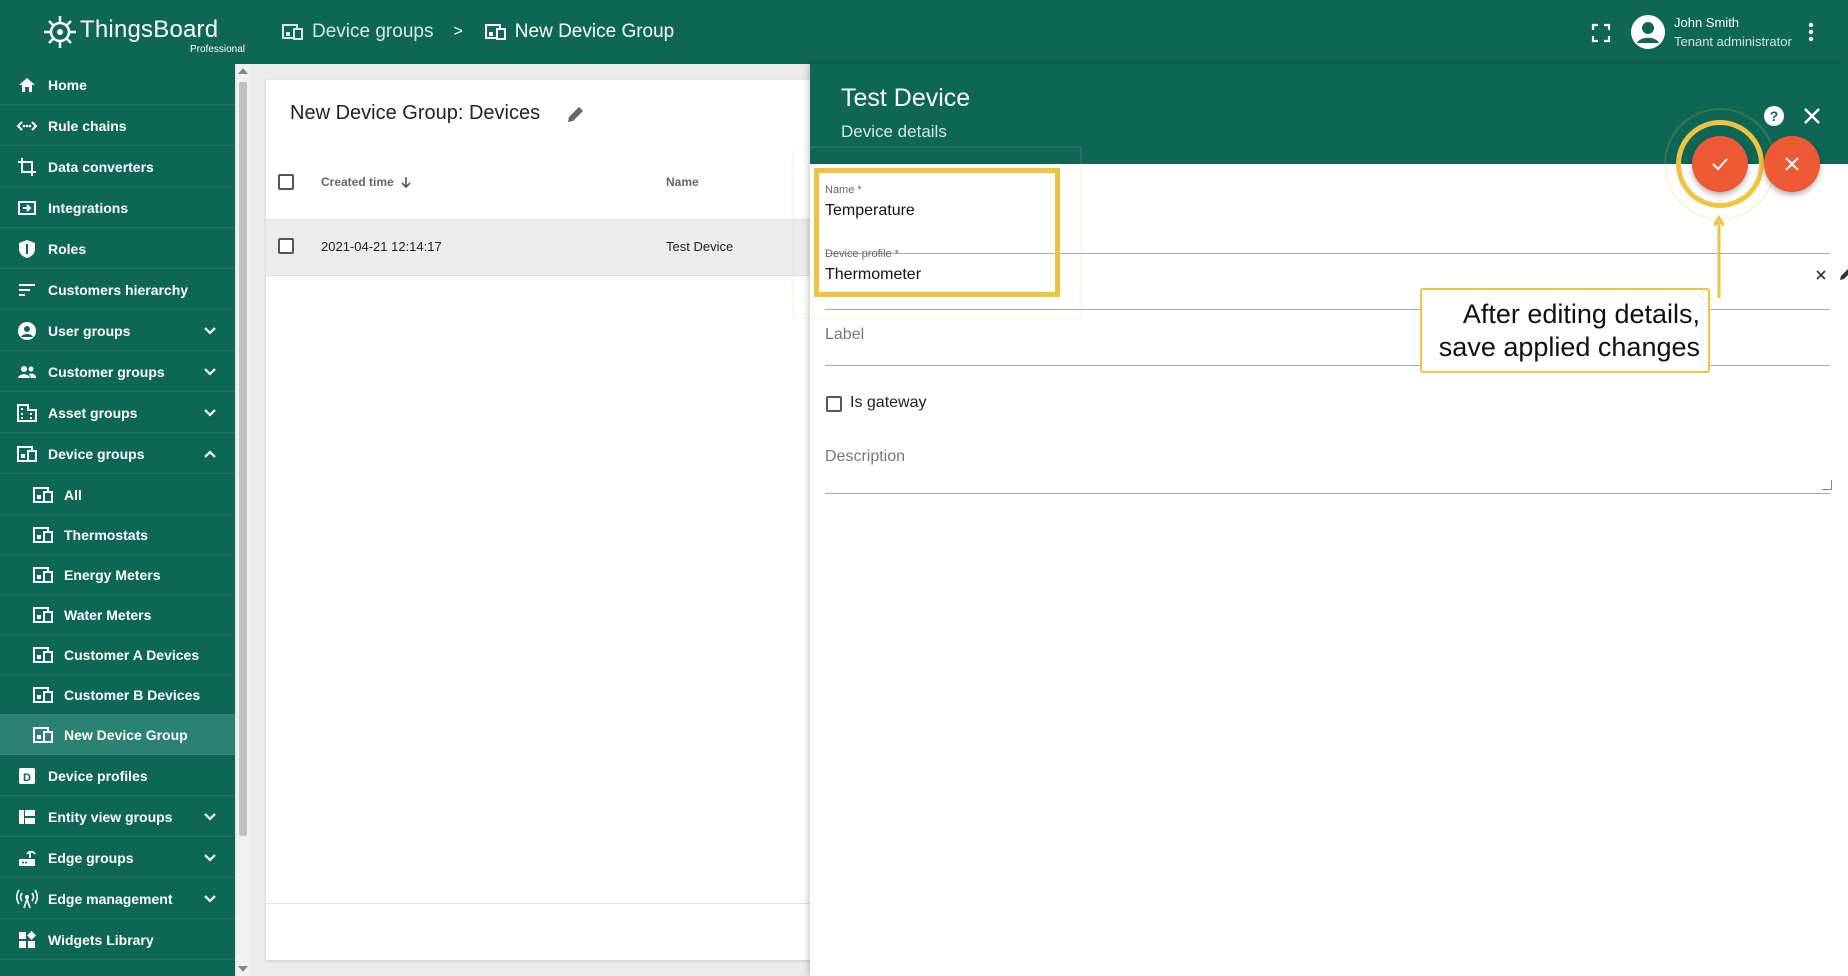 This screenshot has height=976, width=1848. What do you see at coordinates (101, 940) in the screenshot?
I see `sidebar-item-label: Widgets Library` at bounding box center [101, 940].